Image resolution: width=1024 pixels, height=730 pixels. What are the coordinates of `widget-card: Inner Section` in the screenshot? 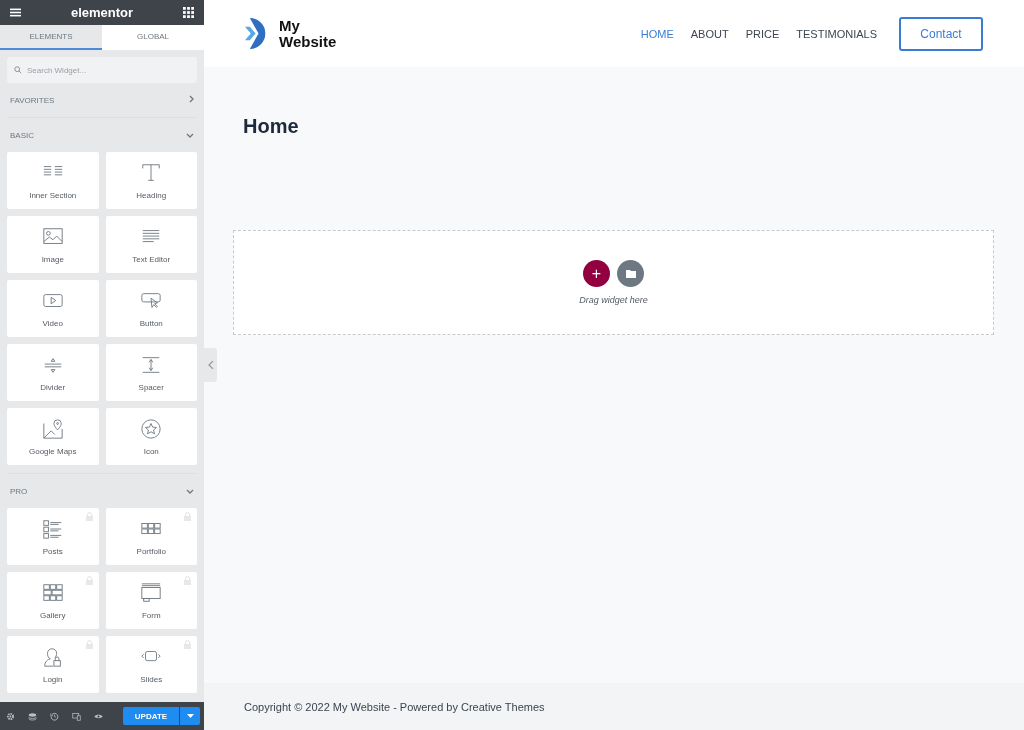 It's located at (53, 180).